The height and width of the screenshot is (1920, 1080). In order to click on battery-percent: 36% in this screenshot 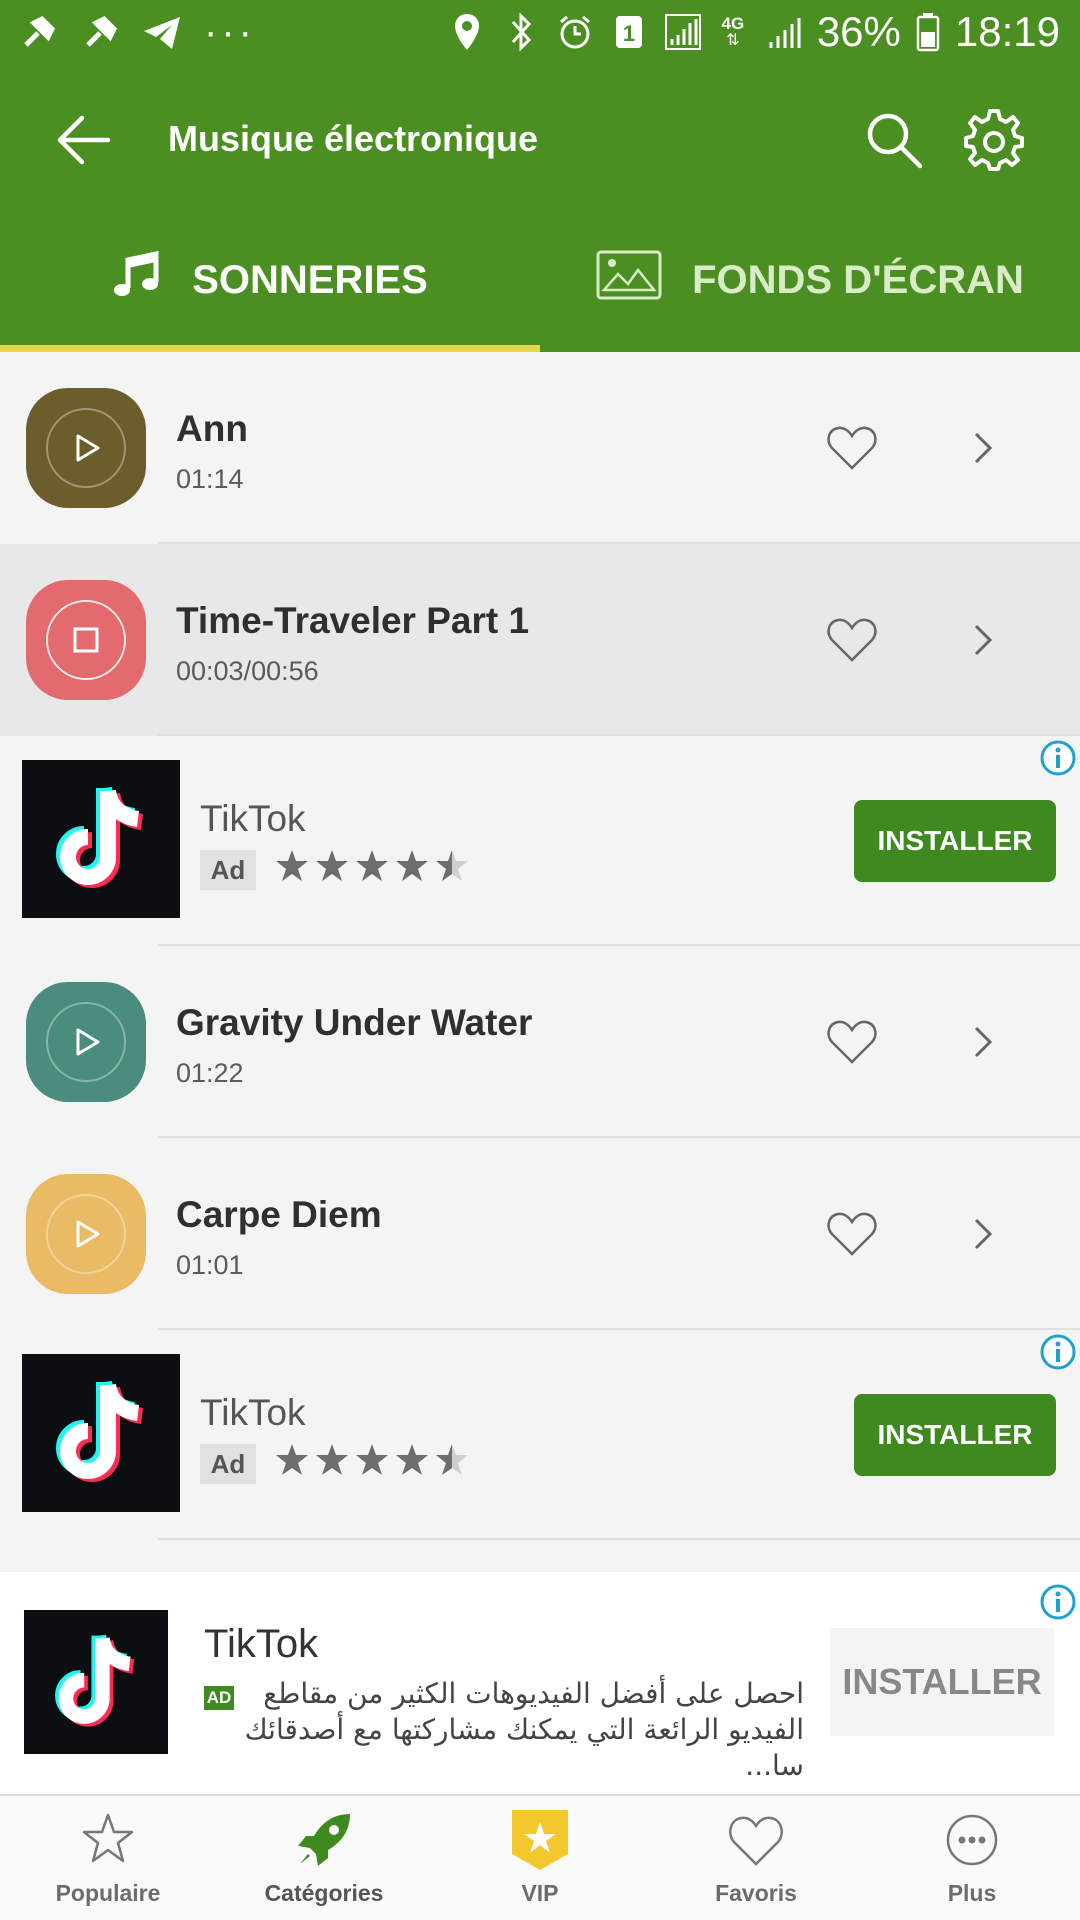, I will do `click(858, 31)`.